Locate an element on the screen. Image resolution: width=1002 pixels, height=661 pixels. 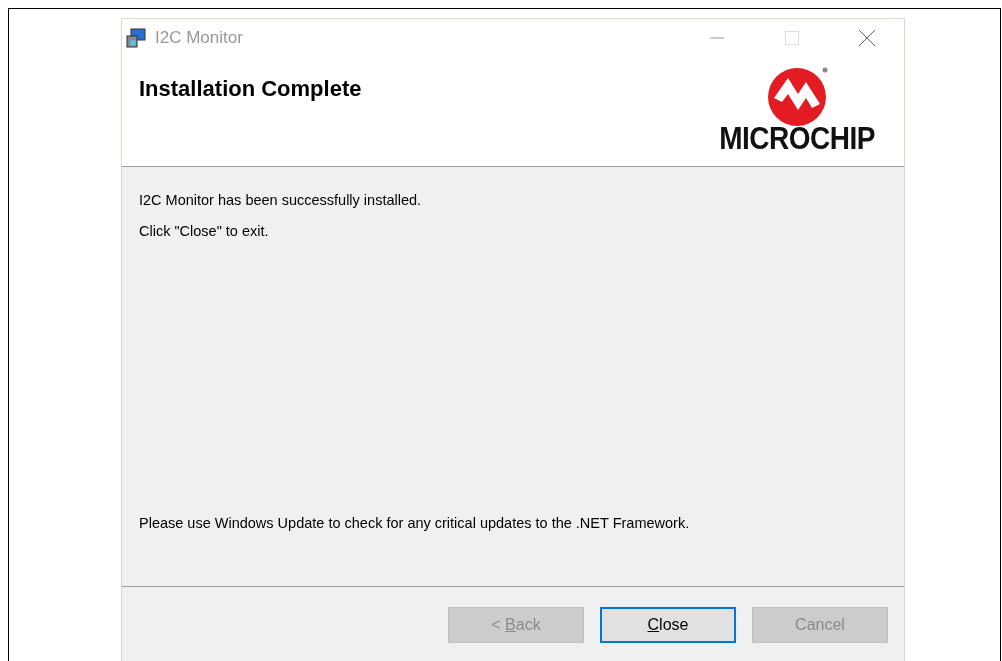
close-icon is located at coordinates (866, 37).